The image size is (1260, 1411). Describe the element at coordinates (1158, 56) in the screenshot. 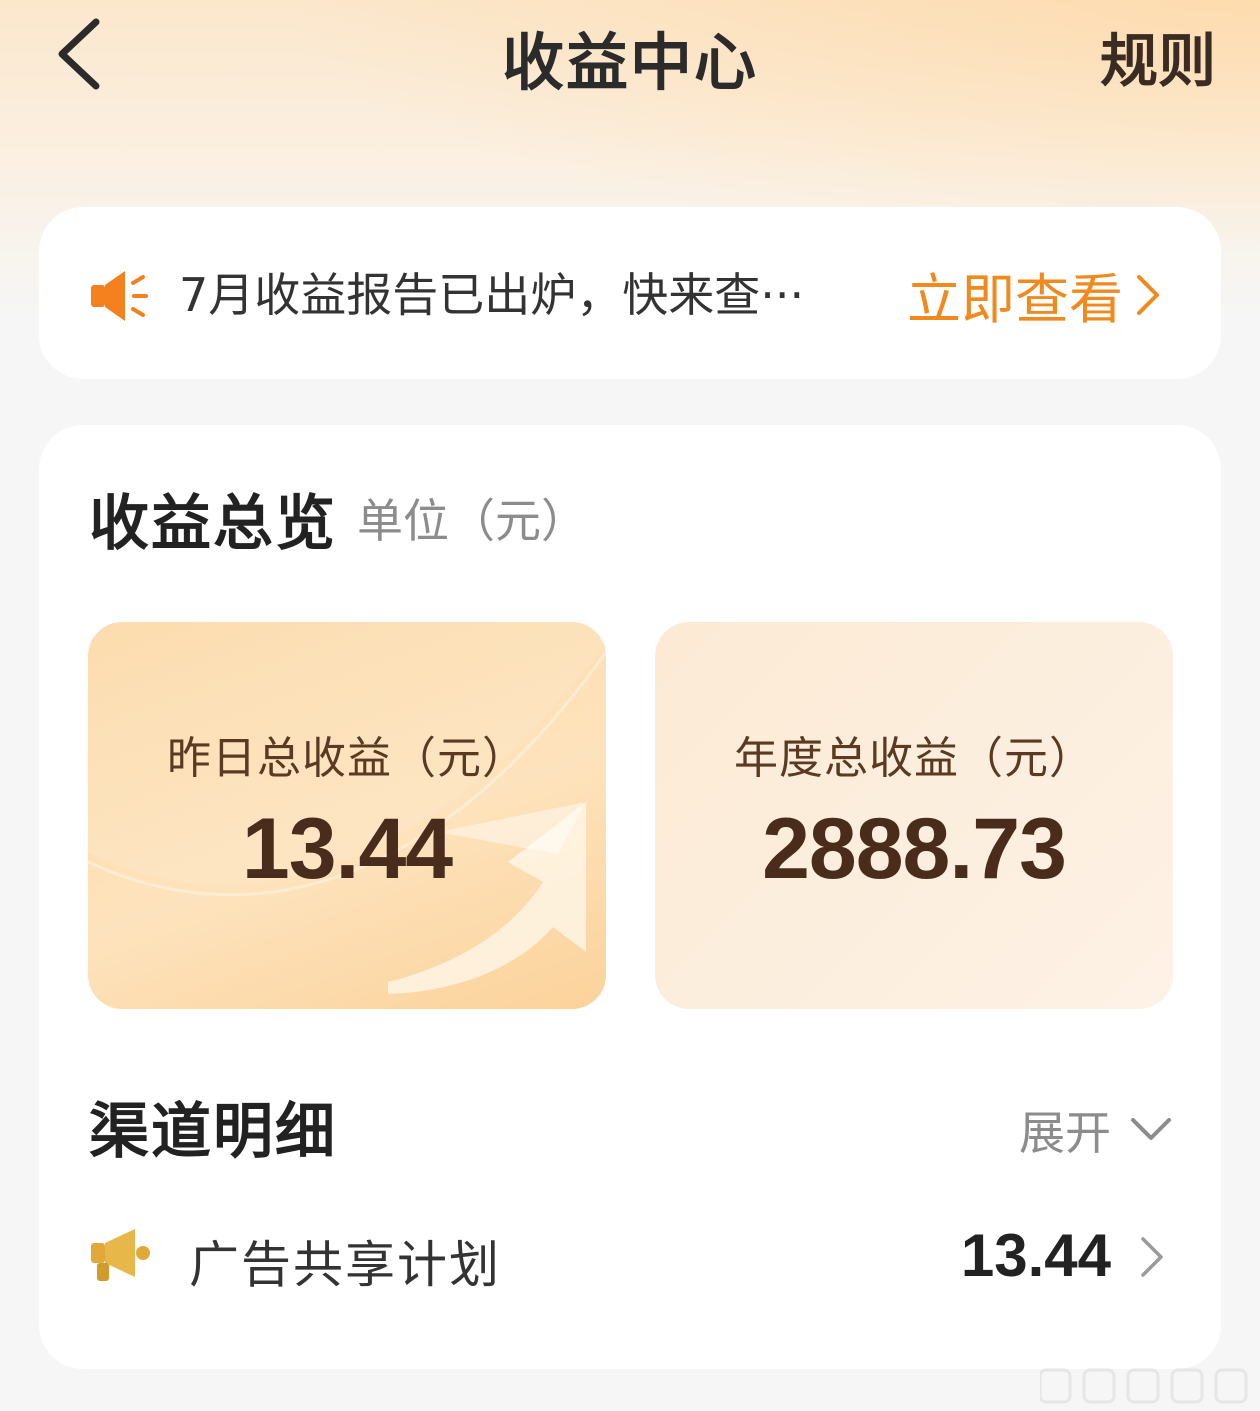

I see `rules-link: 规则` at that location.